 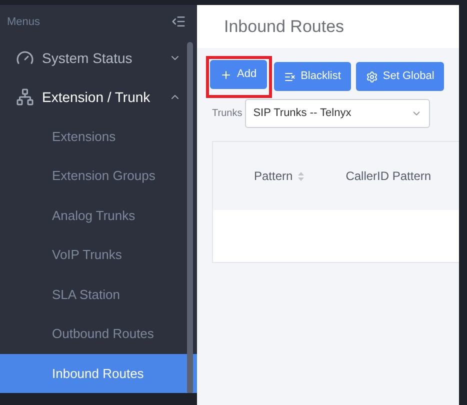 What do you see at coordinates (98, 254) in the screenshot?
I see `menu-item: VoIP Trunks` at bounding box center [98, 254].